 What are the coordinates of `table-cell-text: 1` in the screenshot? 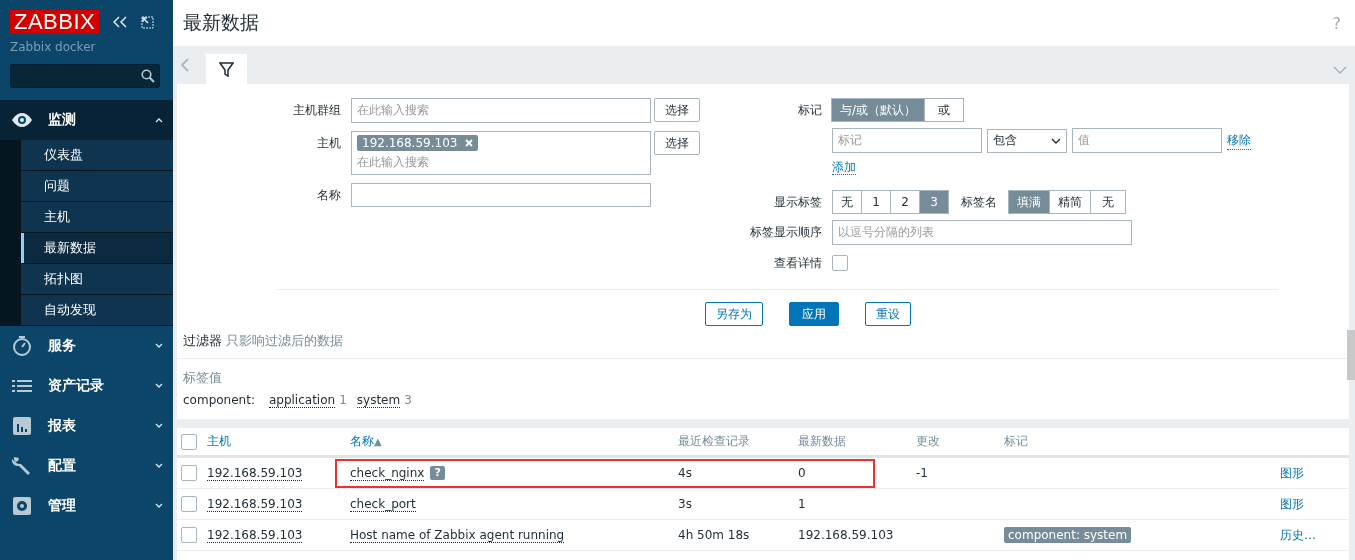 It's located at (802, 504).